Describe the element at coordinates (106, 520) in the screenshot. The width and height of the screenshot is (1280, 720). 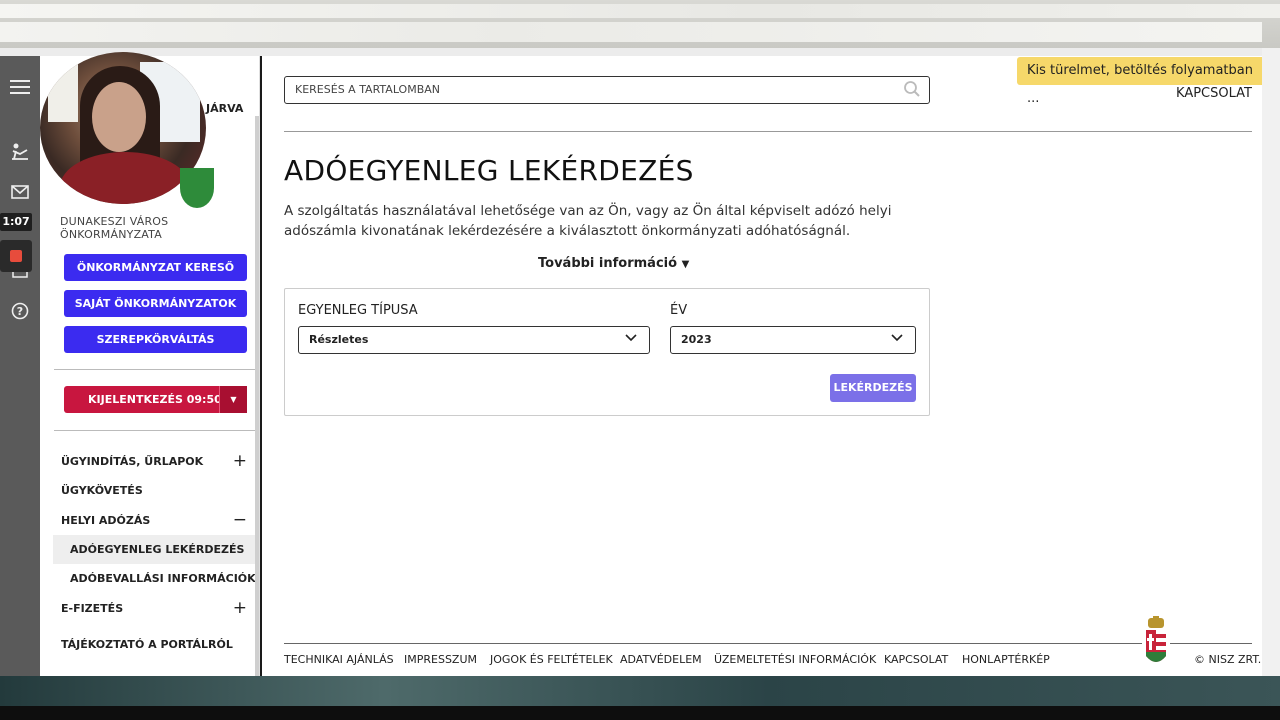
I see `nav-label: HELYI ADÓZÁS` at that location.